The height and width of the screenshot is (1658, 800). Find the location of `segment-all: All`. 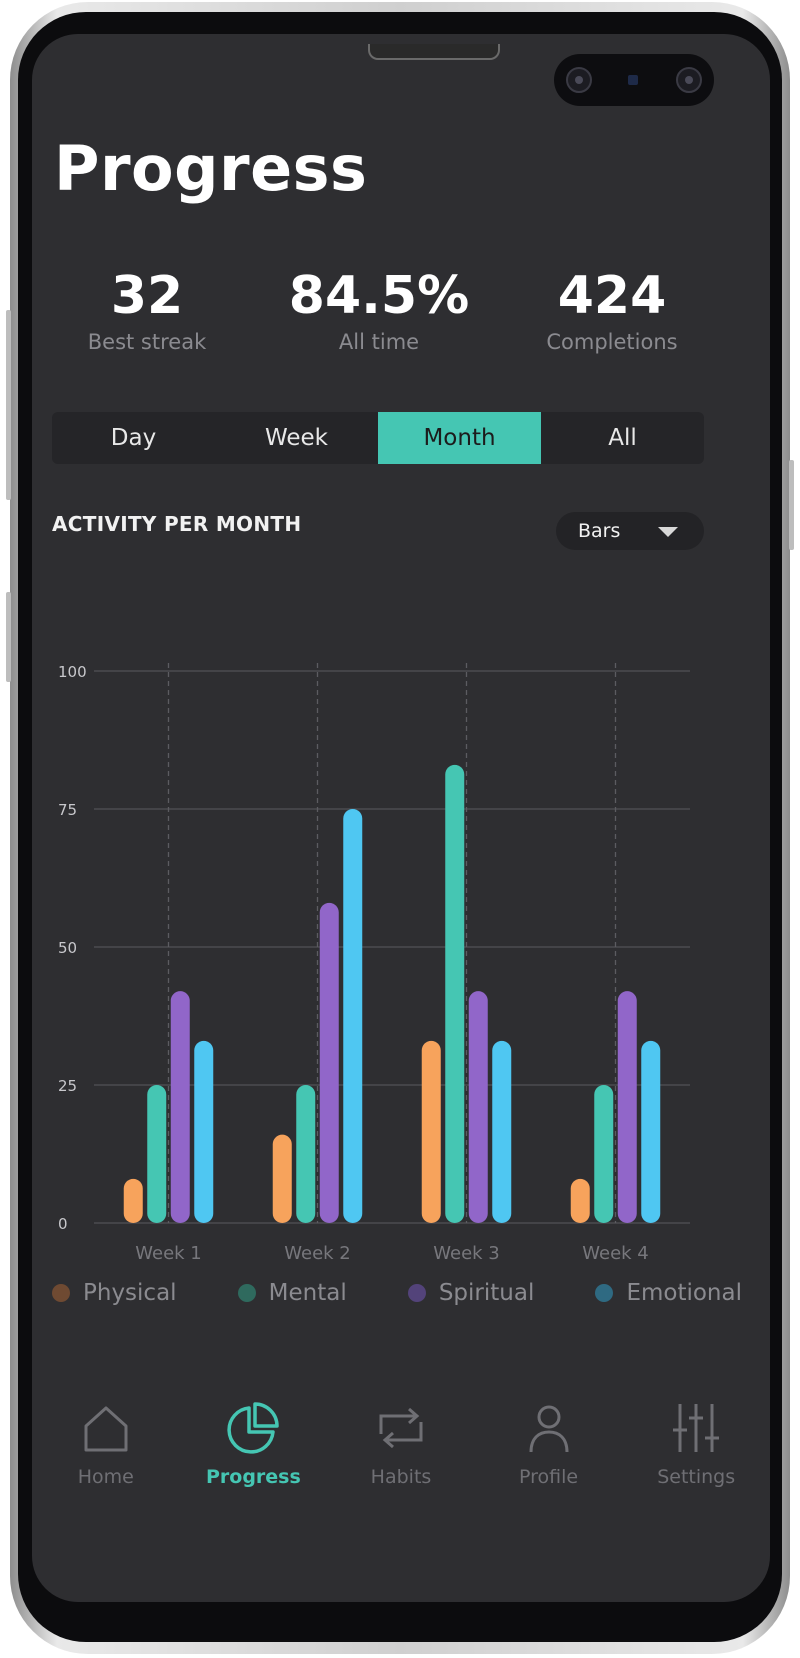

segment-all: All is located at coordinates (622, 438).